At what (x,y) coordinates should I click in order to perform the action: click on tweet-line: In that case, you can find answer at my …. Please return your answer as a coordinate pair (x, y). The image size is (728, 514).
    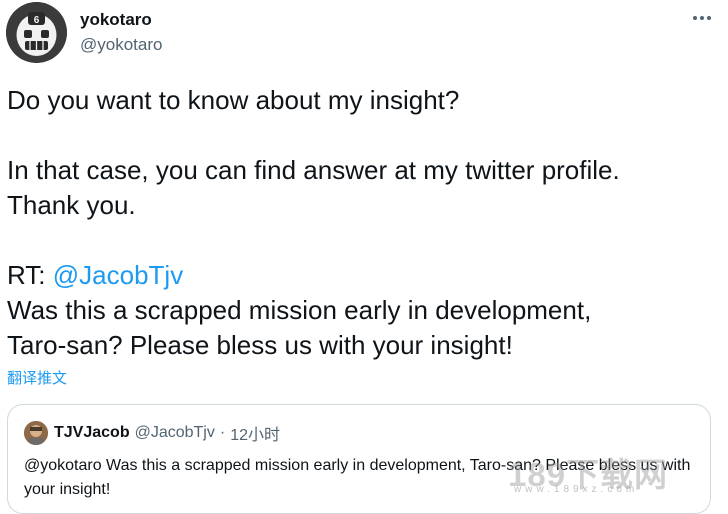
    Looking at the image, I should click on (313, 170).